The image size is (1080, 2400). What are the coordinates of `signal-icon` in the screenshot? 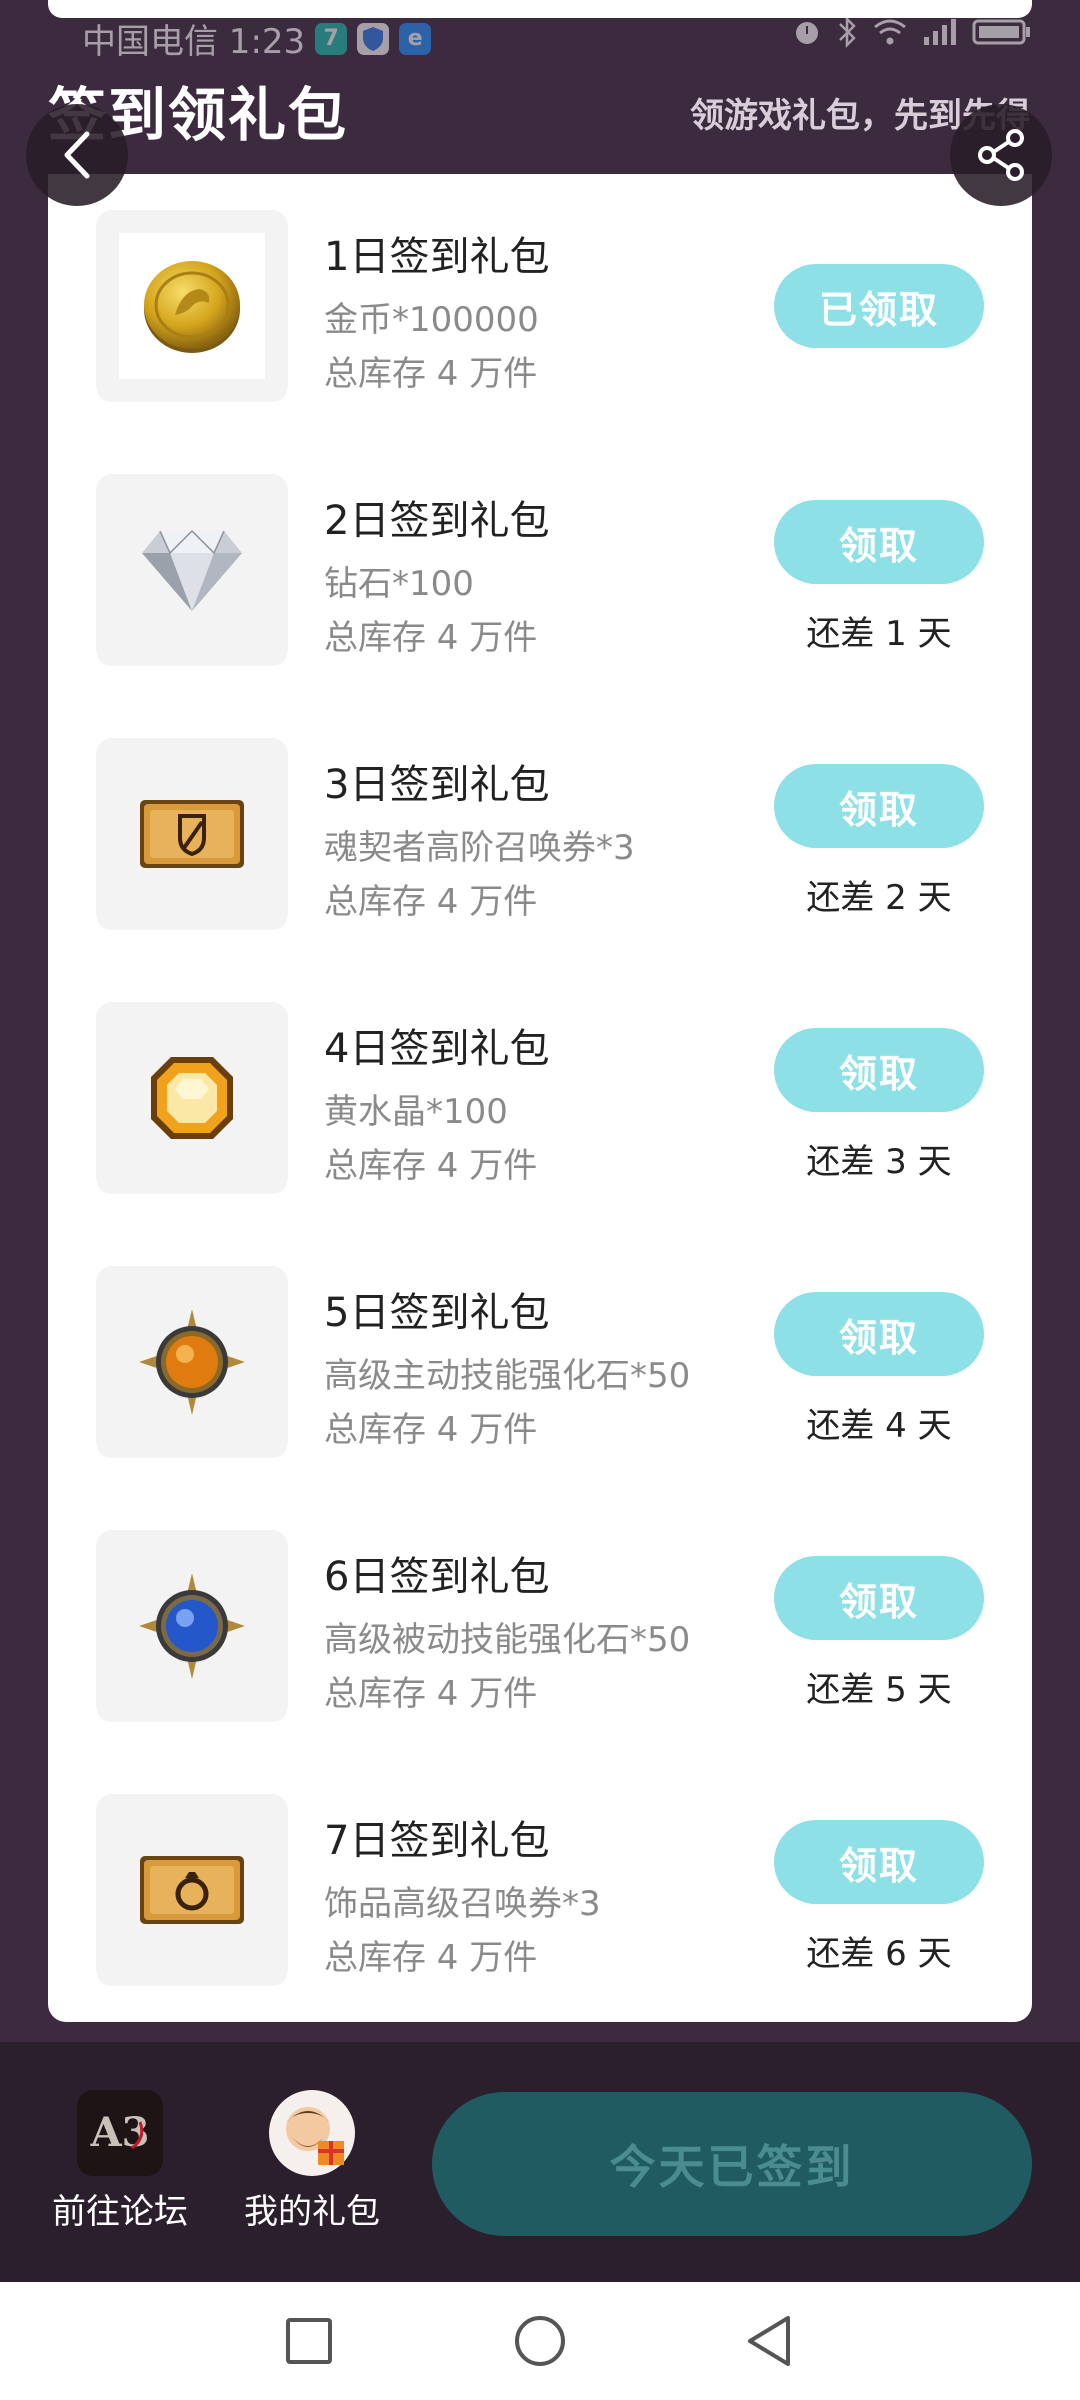 It's located at (940, 32).